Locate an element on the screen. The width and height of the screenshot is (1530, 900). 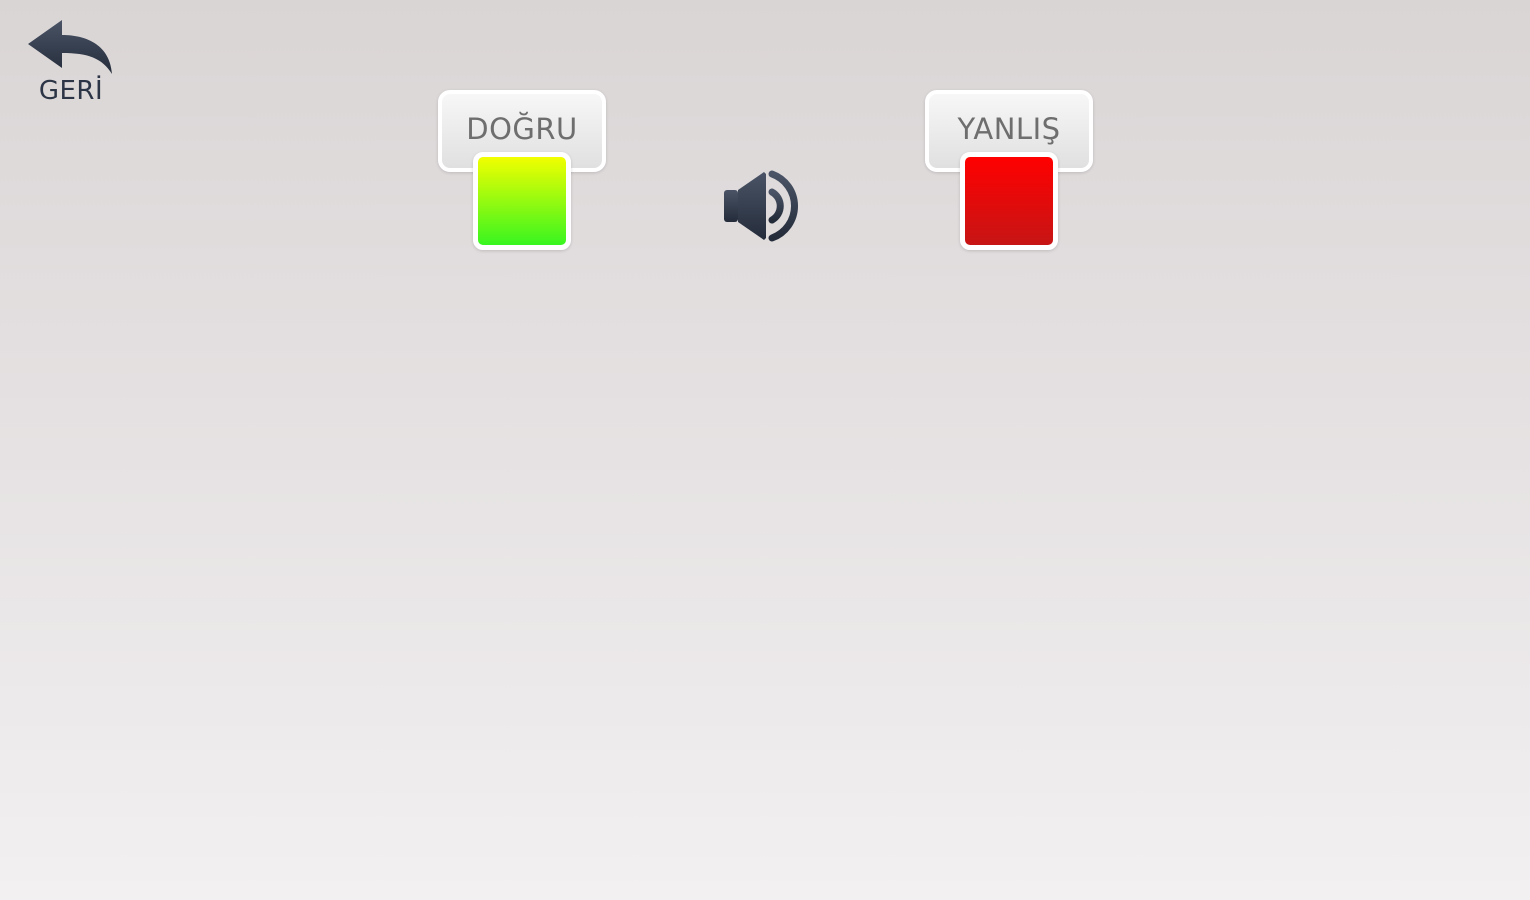
correct-label: DOĞRU is located at coordinates (522, 129).